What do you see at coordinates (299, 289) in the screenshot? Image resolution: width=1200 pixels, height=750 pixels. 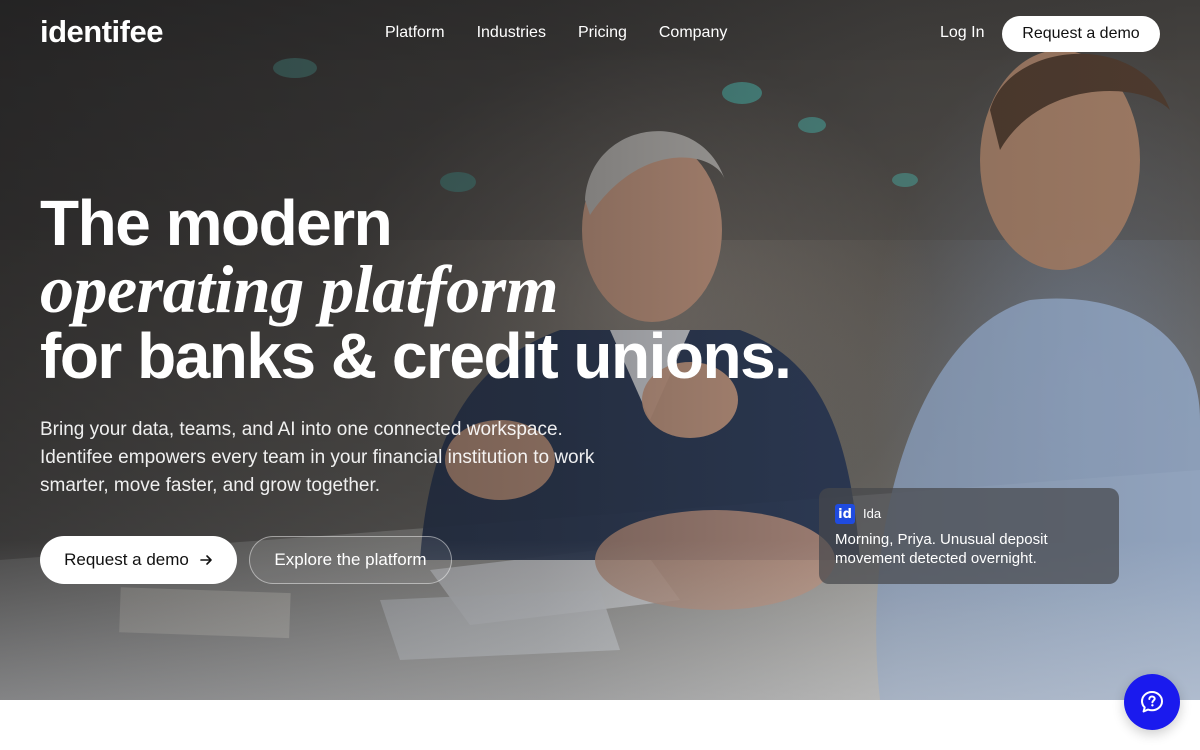 I see `headline-line-2: operating platform` at bounding box center [299, 289].